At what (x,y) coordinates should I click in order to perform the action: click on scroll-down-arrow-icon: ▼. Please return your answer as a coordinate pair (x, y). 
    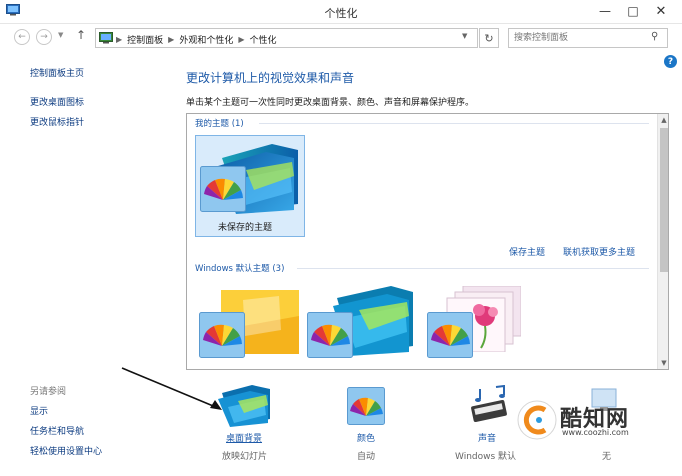
    Looking at the image, I should click on (663, 363).